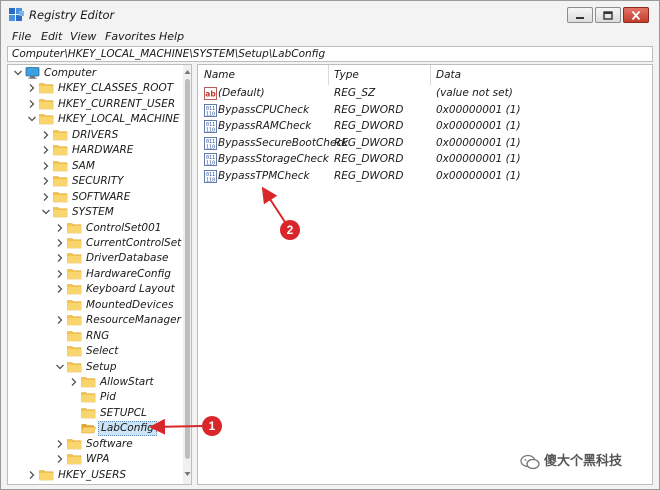 This screenshot has width=660, height=490. Describe the element at coordinates (16, 14) in the screenshot. I see `registry-editor-app-icon` at that location.